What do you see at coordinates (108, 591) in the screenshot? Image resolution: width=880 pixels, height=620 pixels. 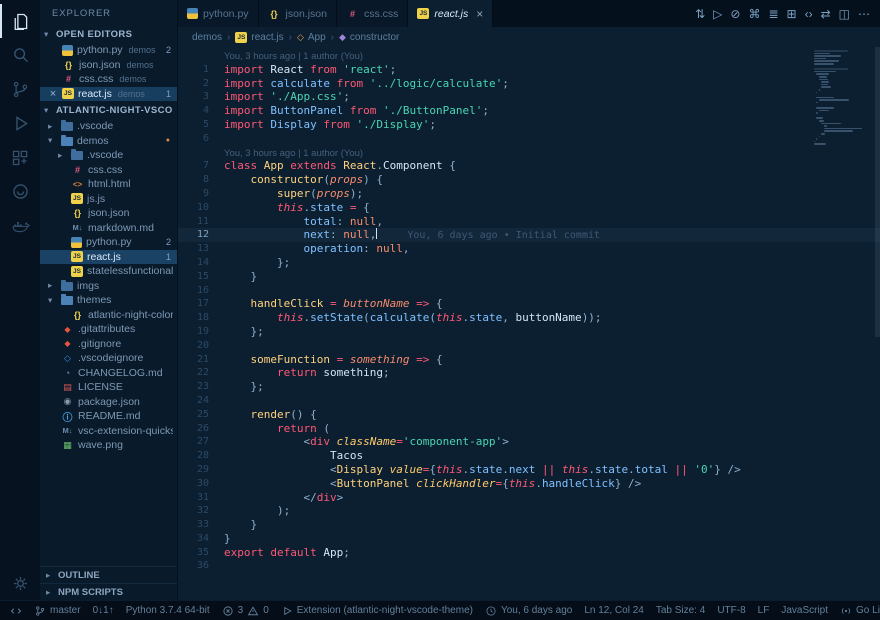 I see `section-npm-scripts: ▸ NPM SCRIPTS` at bounding box center [108, 591].